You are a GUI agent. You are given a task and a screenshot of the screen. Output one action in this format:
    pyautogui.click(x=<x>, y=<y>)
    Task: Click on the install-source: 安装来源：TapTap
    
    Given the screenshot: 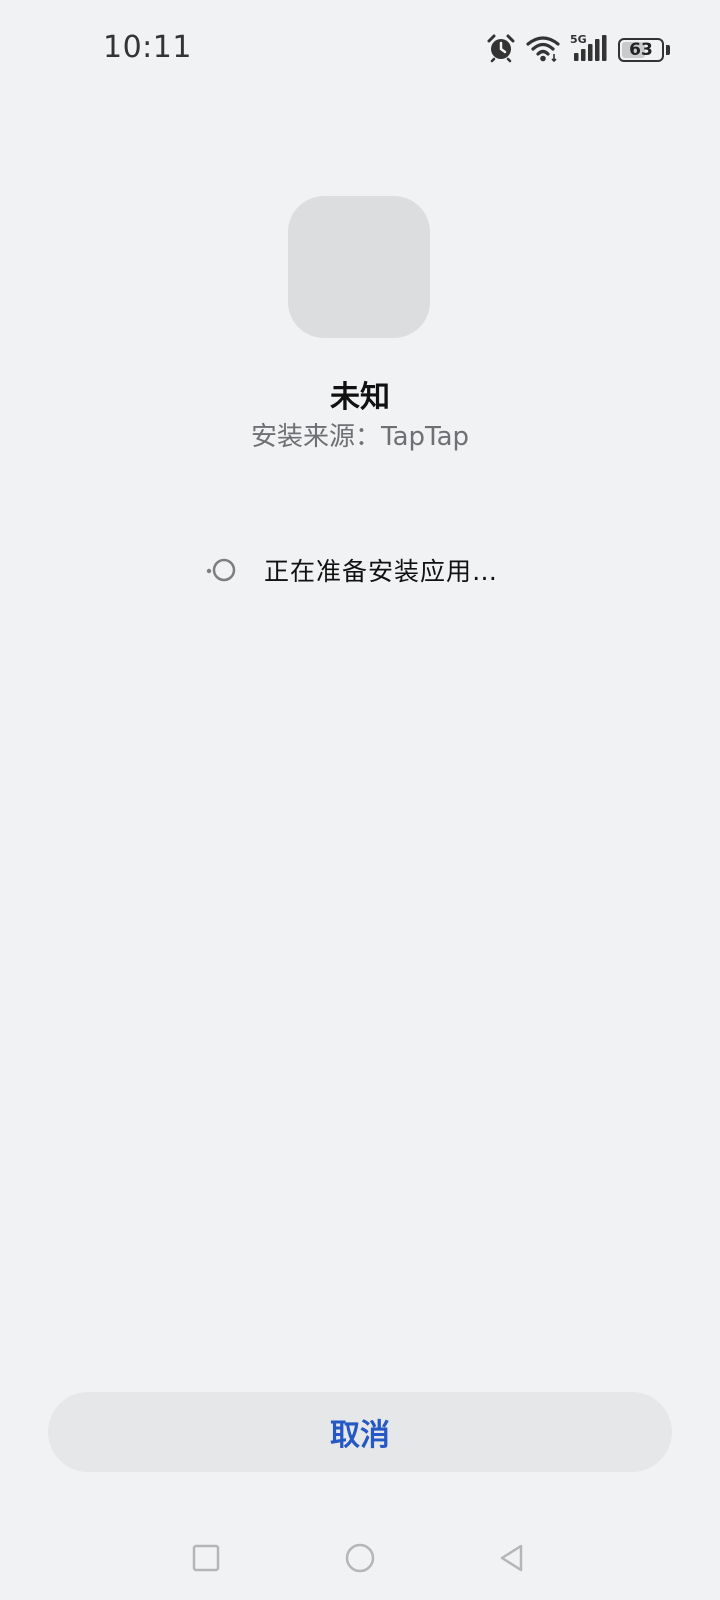 What is the action you would take?
    pyautogui.click(x=360, y=437)
    